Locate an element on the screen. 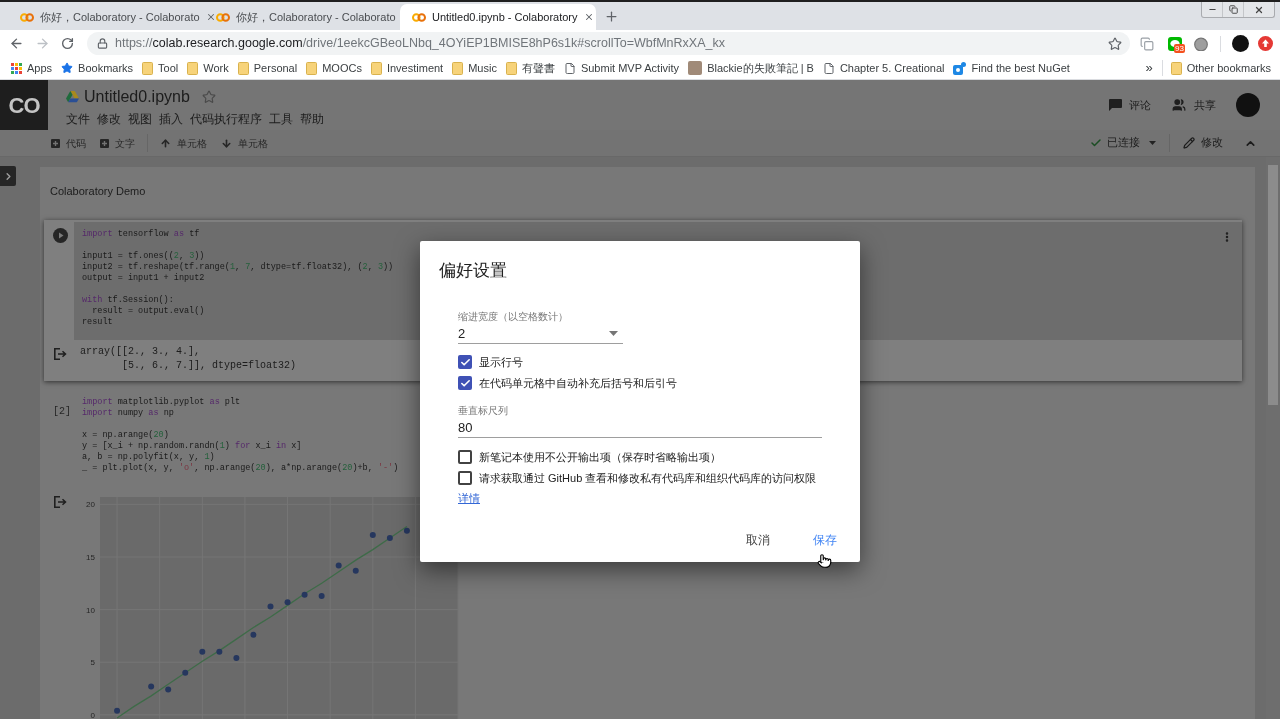 The height and width of the screenshot is (719, 1280). y-tick-label: 10 is located at coordinates (90, 610).